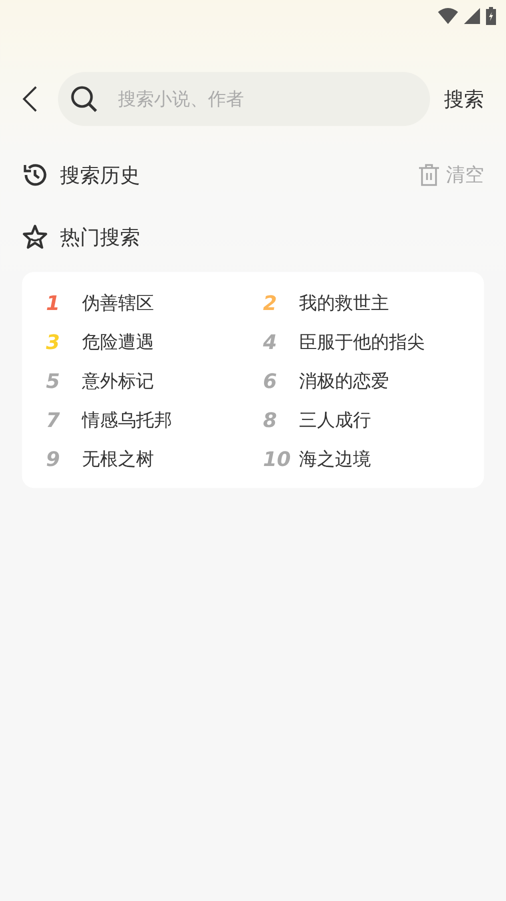 This screenshot has width=506, height=901. Describe the element at coordinates (270, 342) in the screenshot. I see `rank-number: 4` at that location.